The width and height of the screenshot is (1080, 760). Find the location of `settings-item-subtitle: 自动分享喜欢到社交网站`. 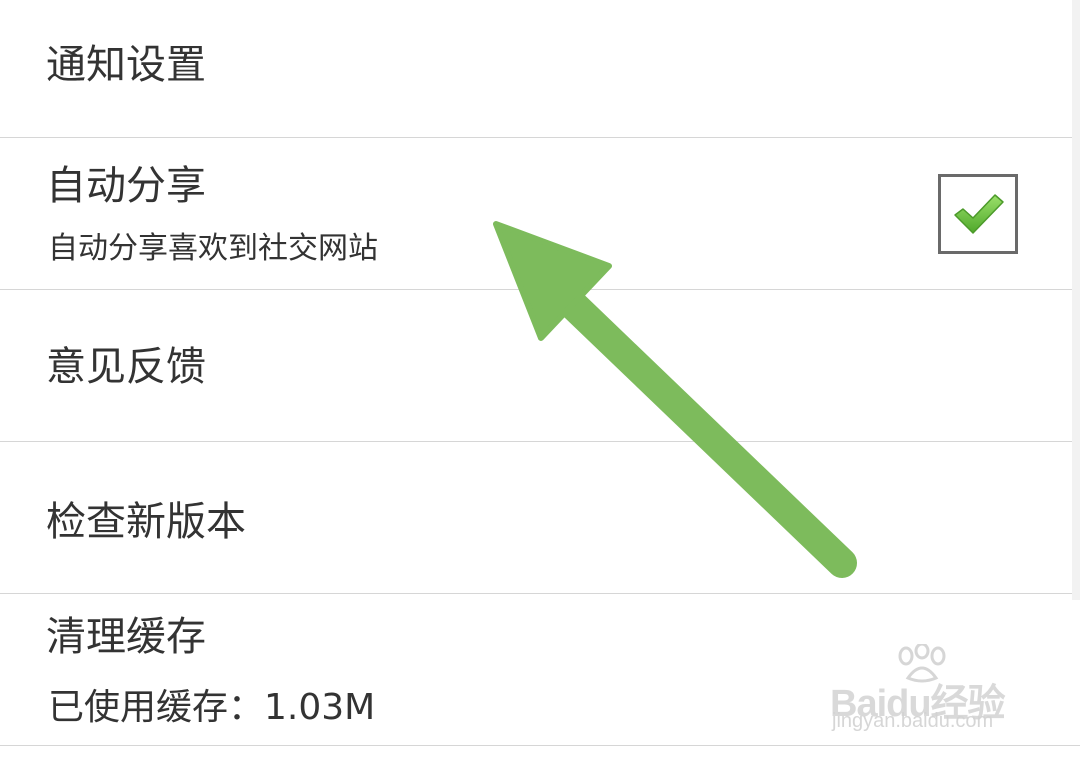

settings-item-subtitle: 自动分享喜欢到社交网站 is located at coordinates (213, 248).